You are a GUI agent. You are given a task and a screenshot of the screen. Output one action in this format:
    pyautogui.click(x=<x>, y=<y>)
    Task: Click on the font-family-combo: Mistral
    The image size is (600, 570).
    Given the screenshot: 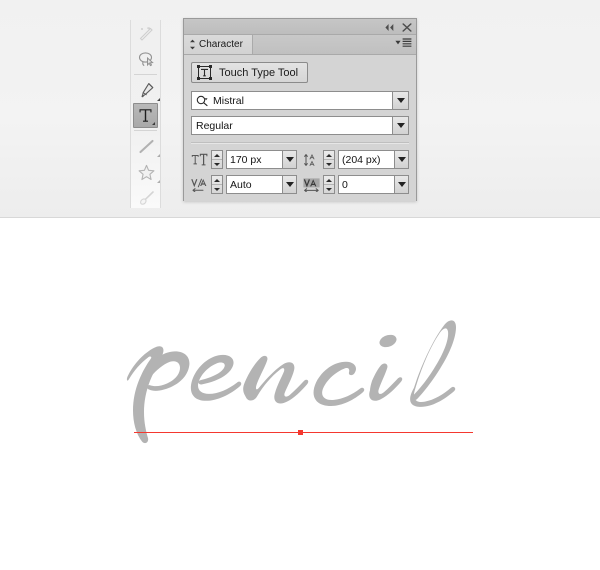 What is the action you would take?
    pyautogui.click(x=300, y=100)
    